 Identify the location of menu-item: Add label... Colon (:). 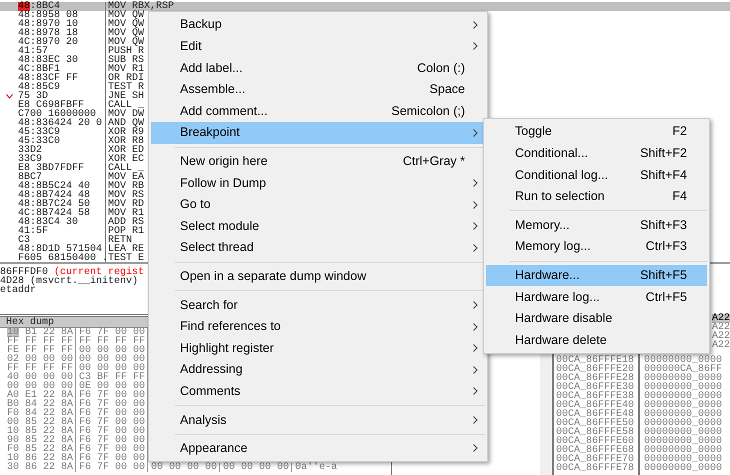
(318, 68).